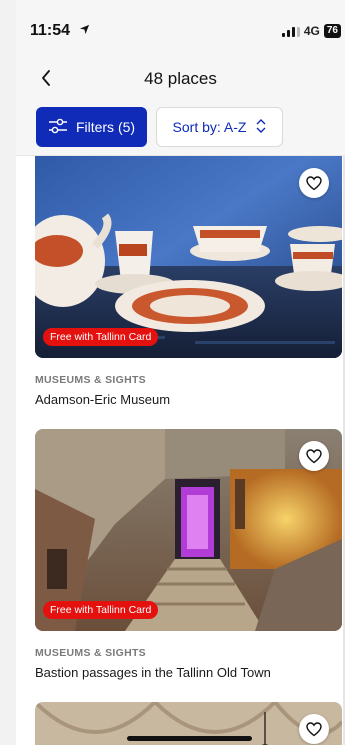 The height and width of the screenshot is (745, 345). I want to click on page-header: 48 places, so click(180, 80).